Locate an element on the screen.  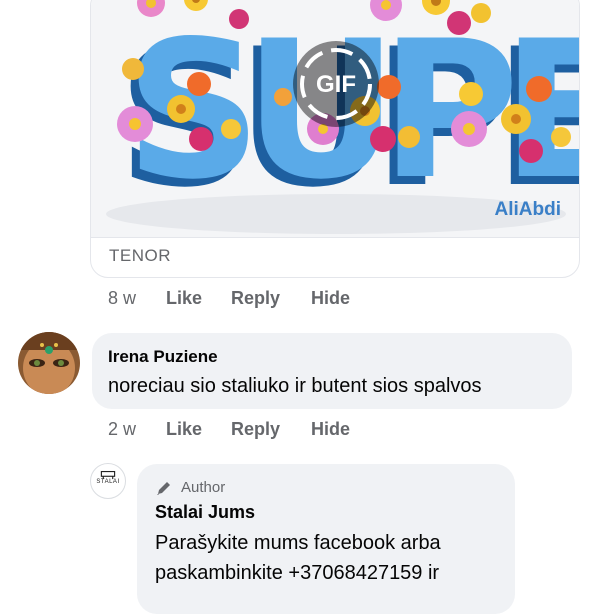
comment-timestamp: 2 w is located at coordinates (122, 429).